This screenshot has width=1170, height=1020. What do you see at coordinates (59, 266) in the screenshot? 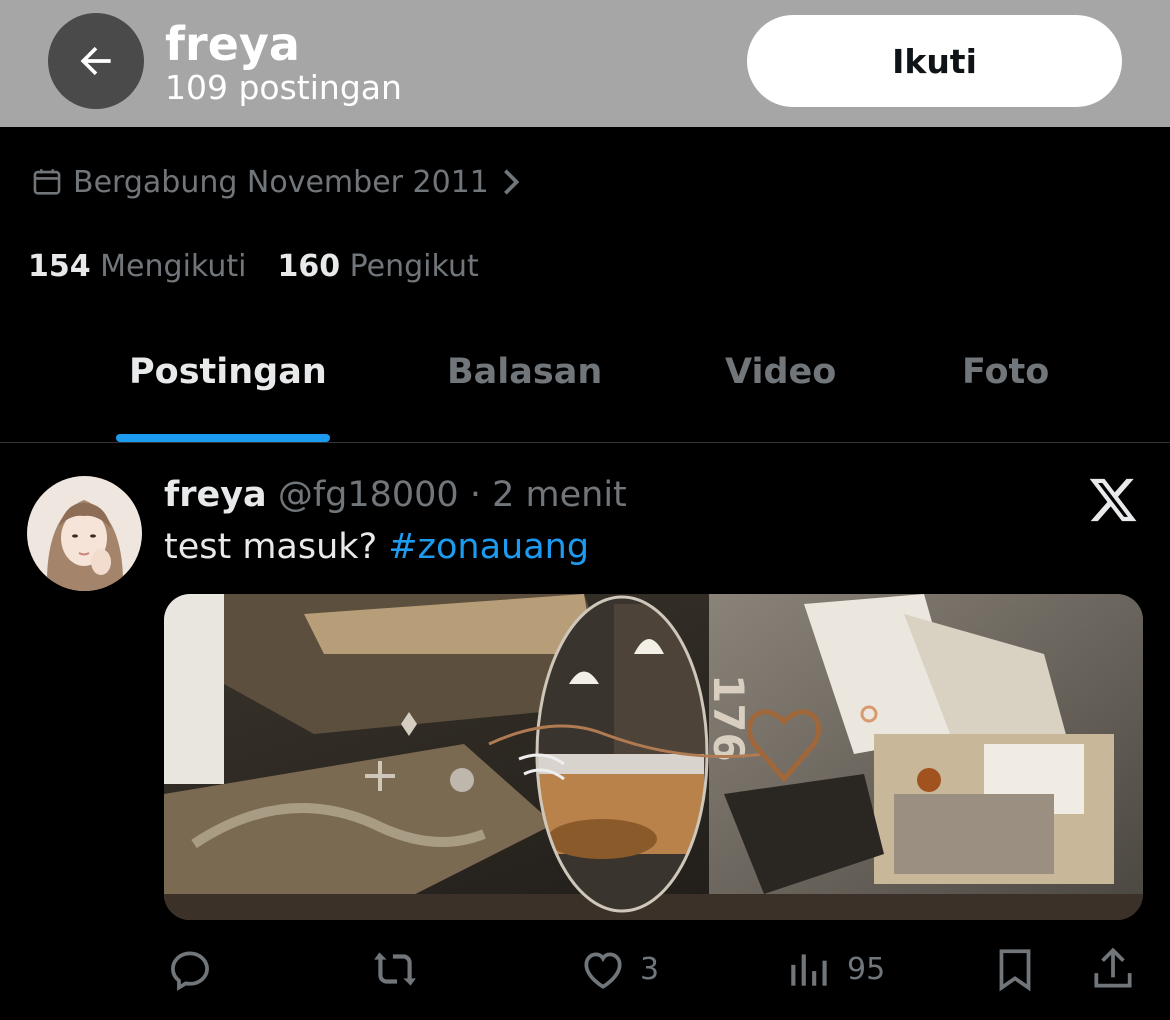
I see `following-count: 154` at bounding box center [59, 266].